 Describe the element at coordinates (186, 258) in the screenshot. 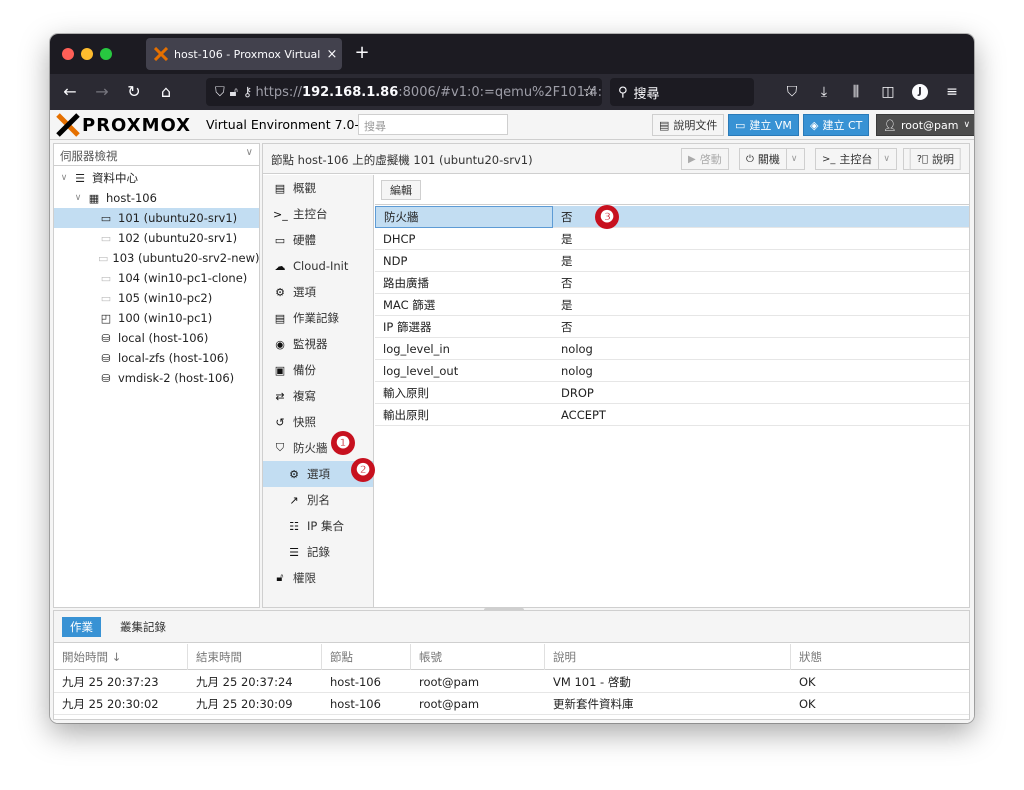

I see `tree-item-label: 103 (ubuntu20-srv2-new)` at that location.